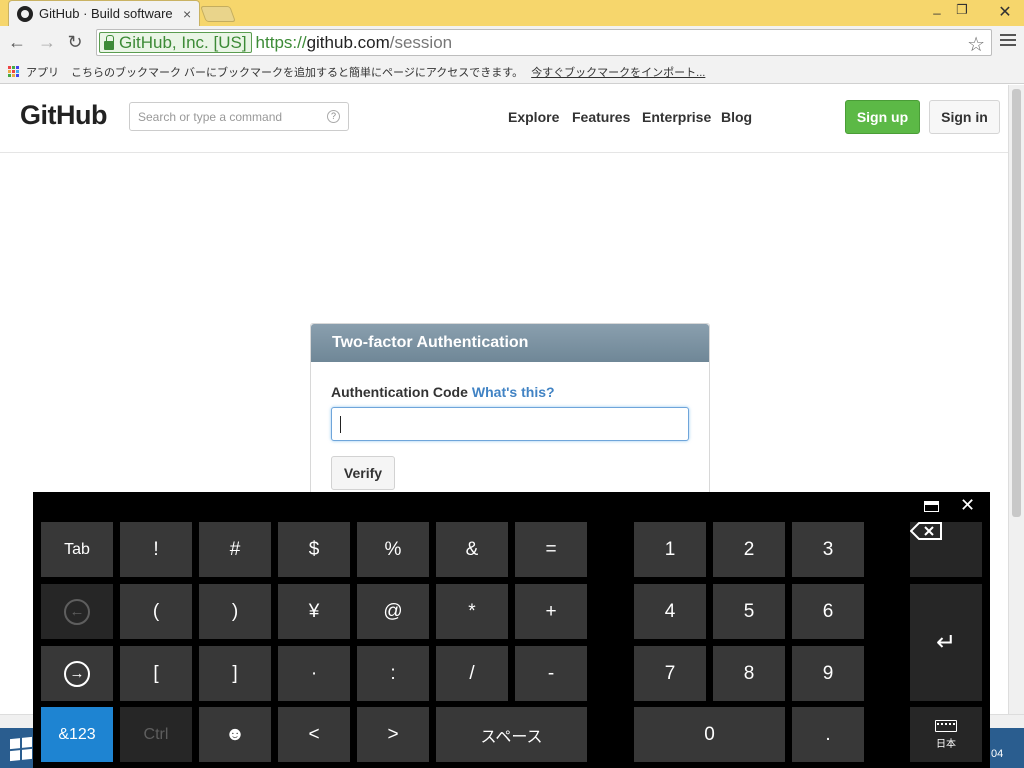 This screenshot has height=768, width=1024. I want to click on key-back-disabled: ←, so click(77, 611).